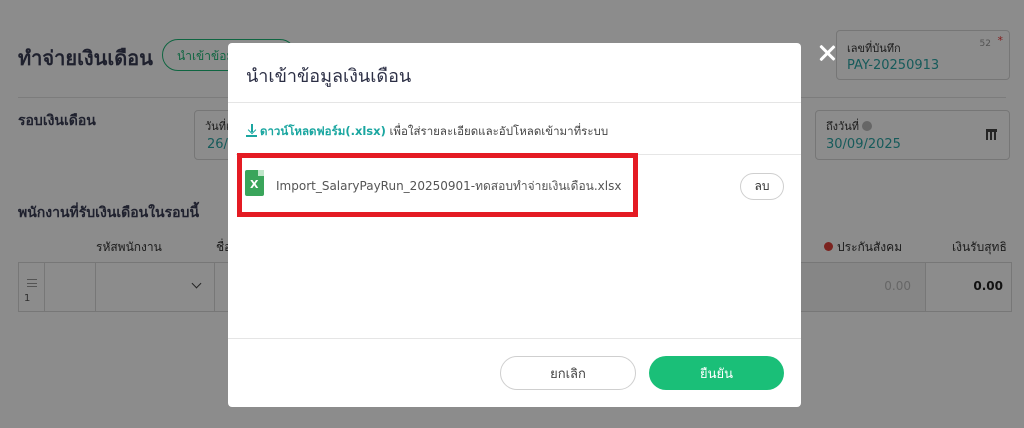  I want to click on download-icon, so click(251, 130).